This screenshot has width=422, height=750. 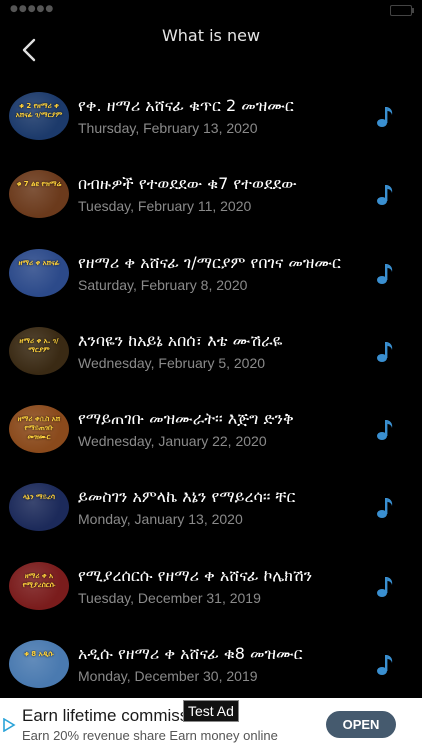 I want to click on thumbnail-caption: ቁ 7 ልዩ የዝማሬ, so click(x=39, y=184).